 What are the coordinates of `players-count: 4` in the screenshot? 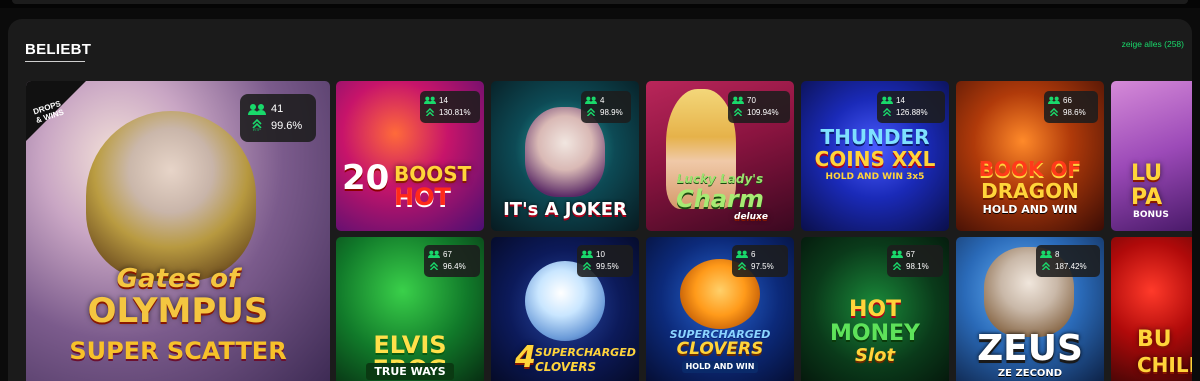 It's located at (602, 100).